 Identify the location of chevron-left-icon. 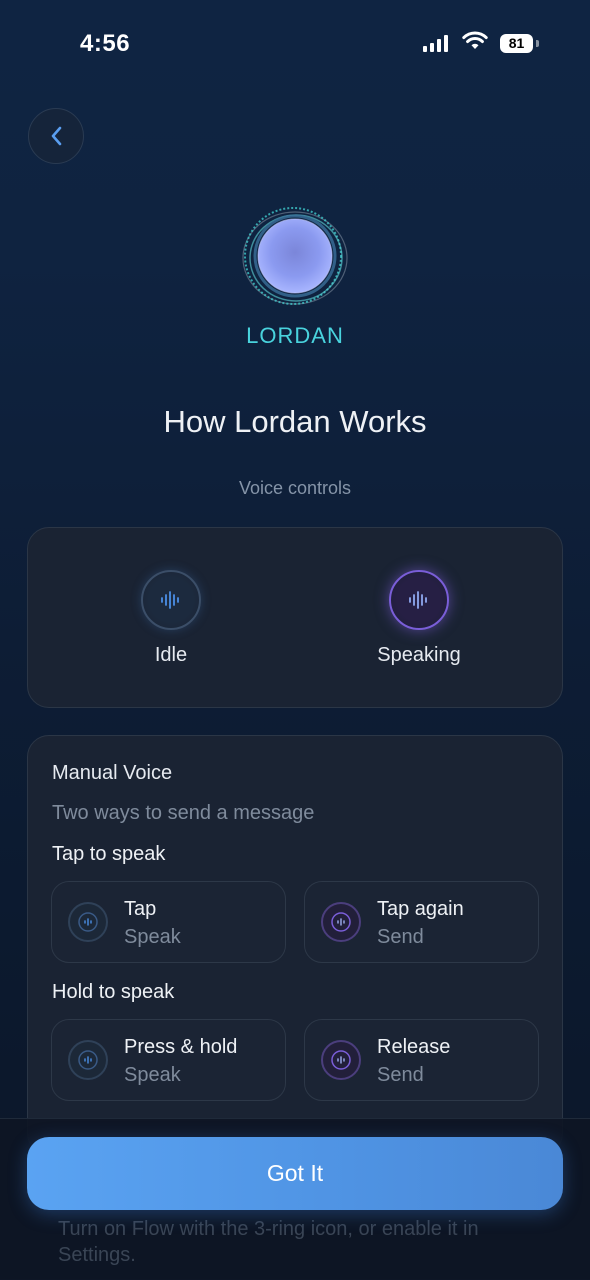
(56, 136).